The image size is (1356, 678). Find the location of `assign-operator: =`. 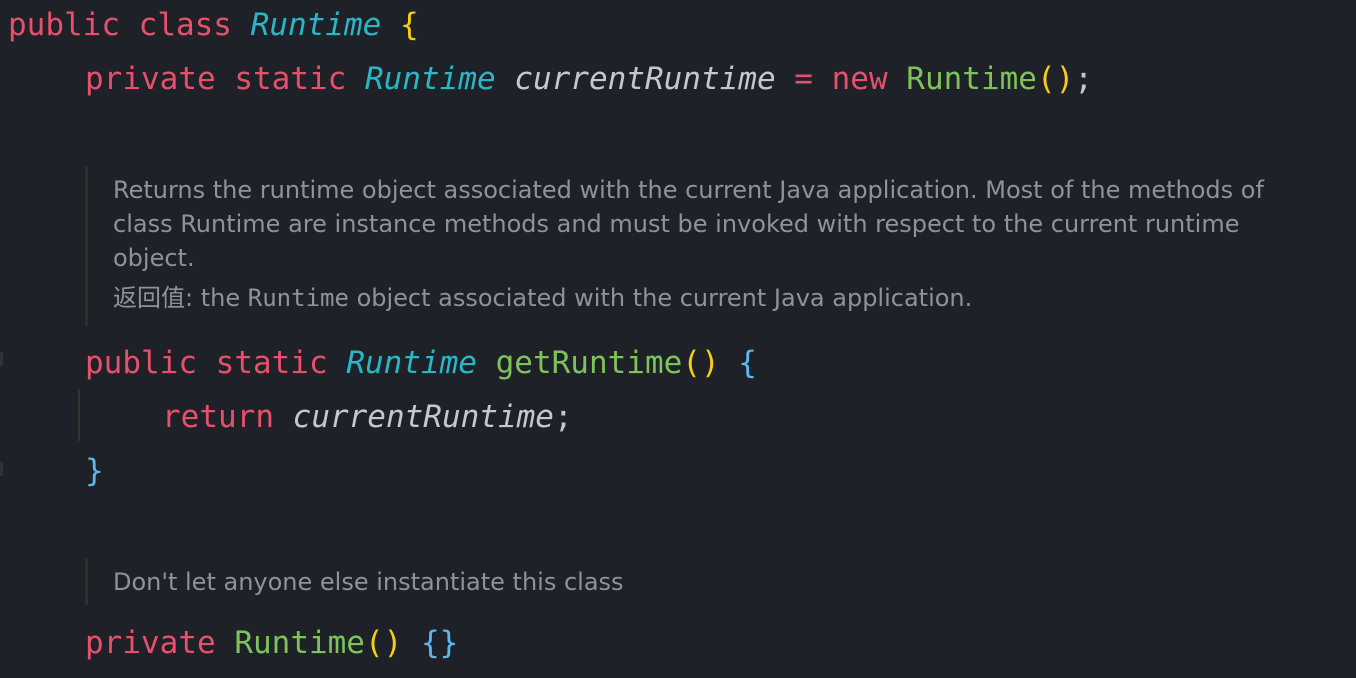

assign-operator: = is located at coordinates (803, 79).